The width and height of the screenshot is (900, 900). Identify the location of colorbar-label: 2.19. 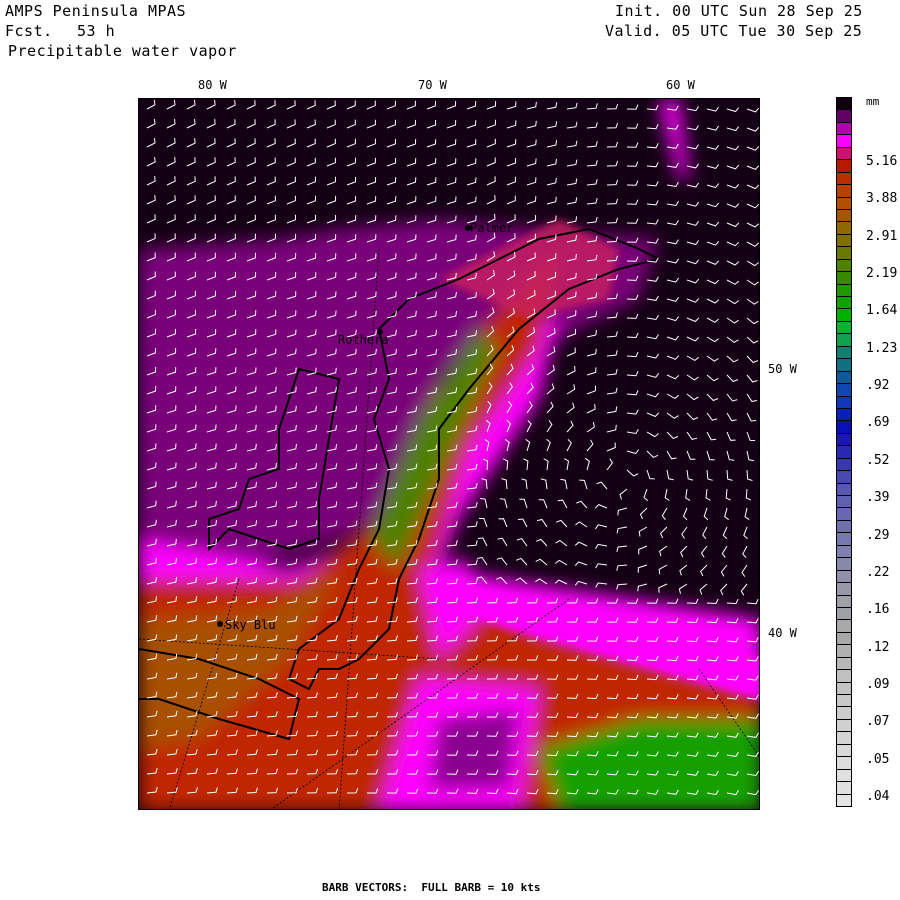
(882, 274).